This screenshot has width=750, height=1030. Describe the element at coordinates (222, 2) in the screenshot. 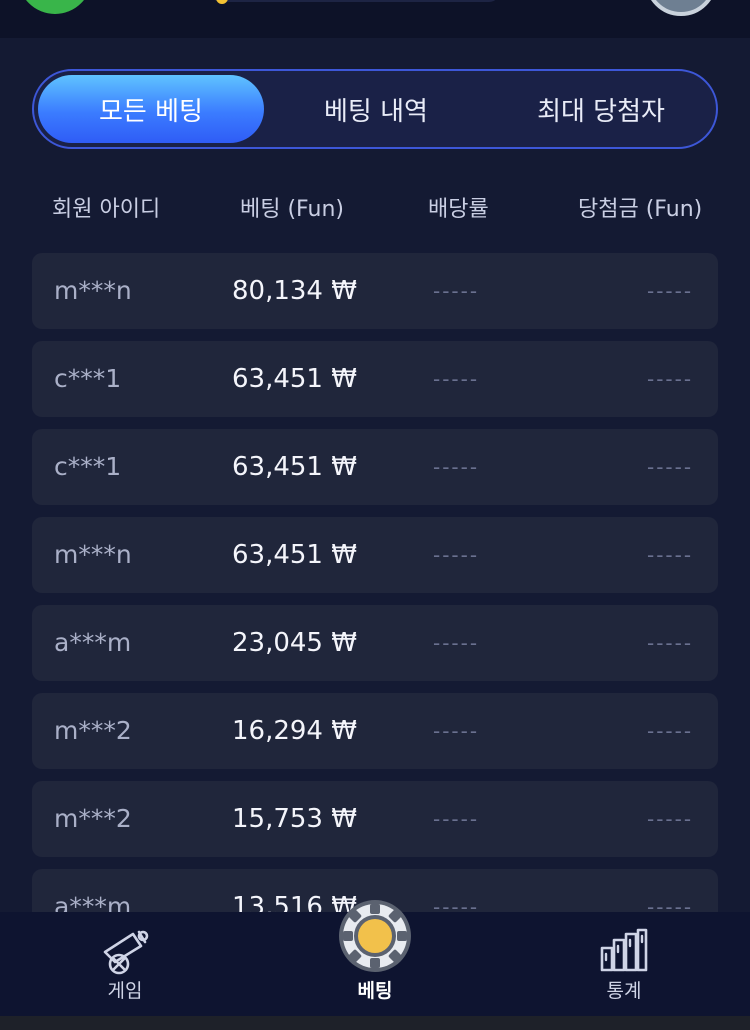

I see `coin-icon` at that location.